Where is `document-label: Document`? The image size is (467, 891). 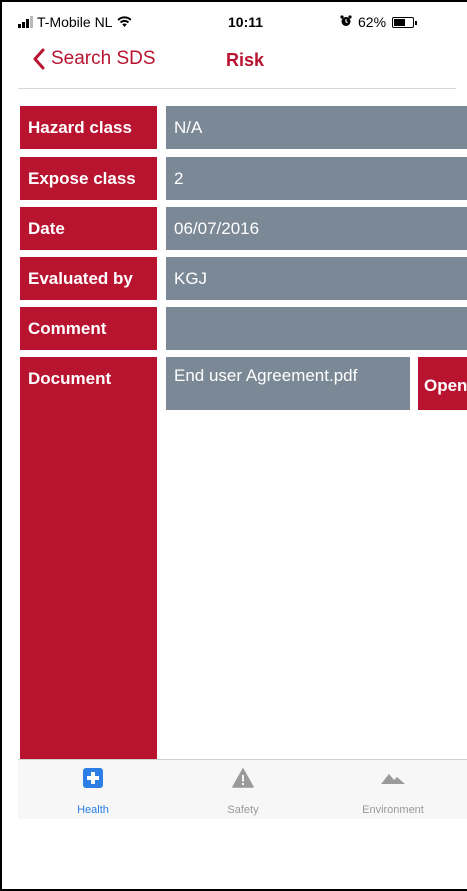 document-label: Document is located at coordinates (88, 558).